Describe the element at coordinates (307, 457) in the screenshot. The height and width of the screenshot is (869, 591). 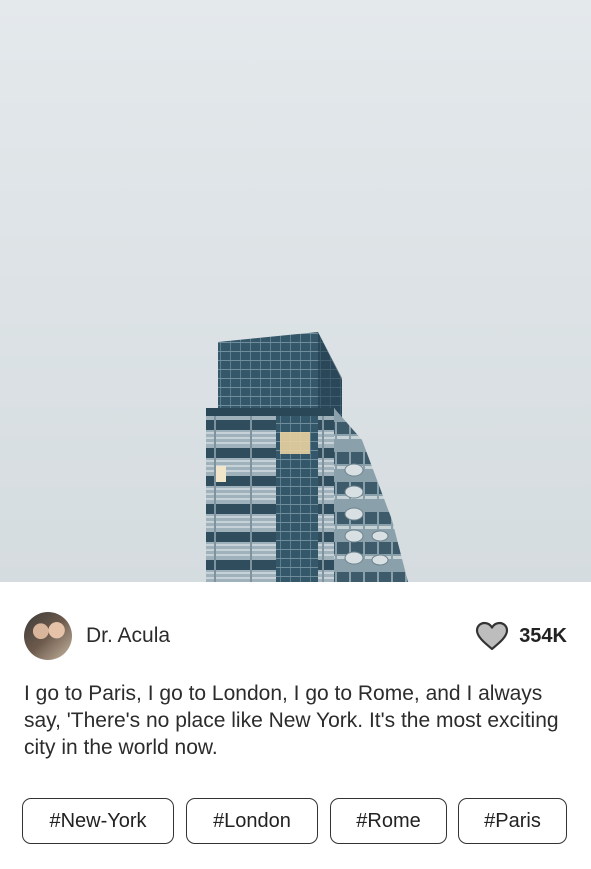
I see `skyscraper-image` at that location.